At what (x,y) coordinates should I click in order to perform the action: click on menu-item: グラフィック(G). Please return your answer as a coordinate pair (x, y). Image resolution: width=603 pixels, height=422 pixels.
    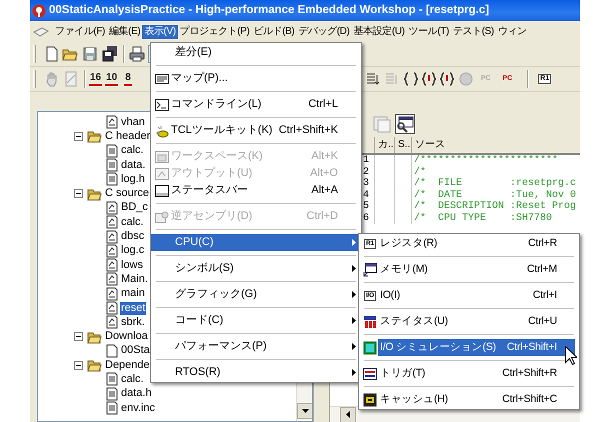
    Looking at the image, I should click on (256, 294).